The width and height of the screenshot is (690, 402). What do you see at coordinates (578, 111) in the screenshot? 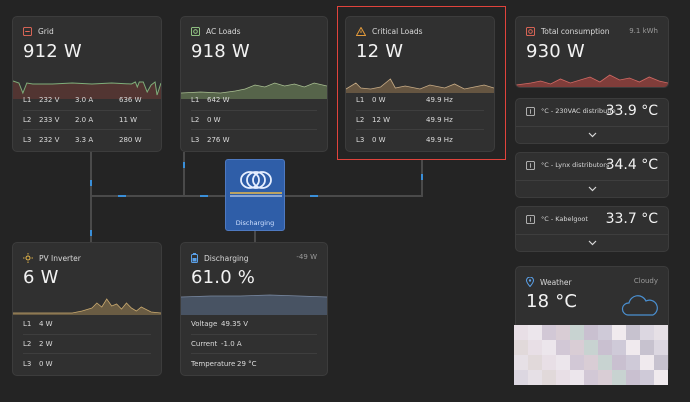
I see `temperature-label: °C - 230VAC distributie` at bounding box center [578, 111].